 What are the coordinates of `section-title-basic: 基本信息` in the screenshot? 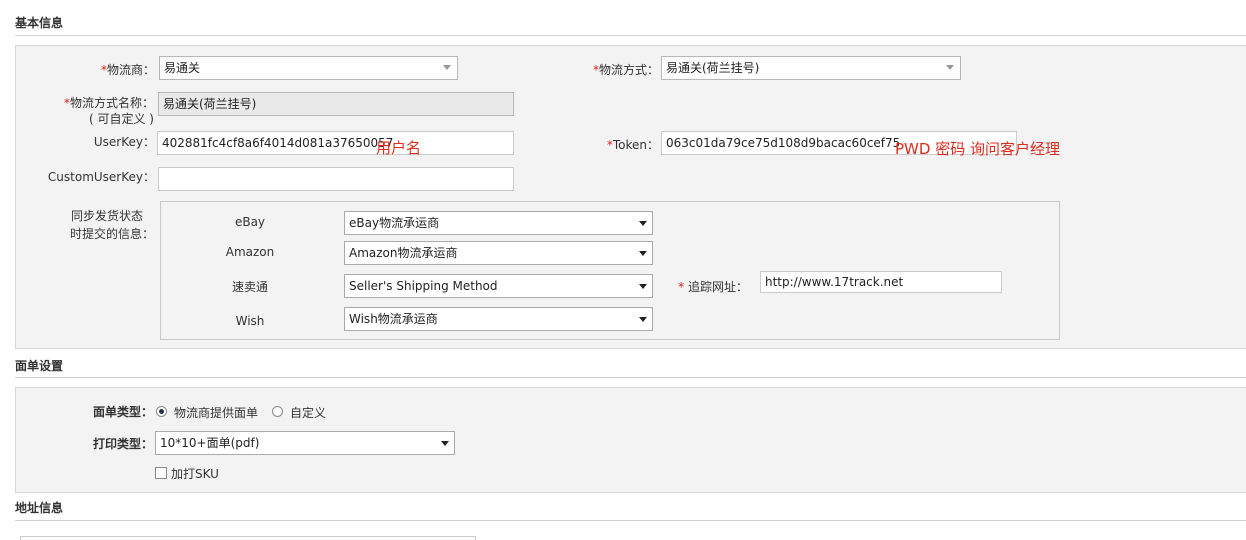 It's located at (39, 23).